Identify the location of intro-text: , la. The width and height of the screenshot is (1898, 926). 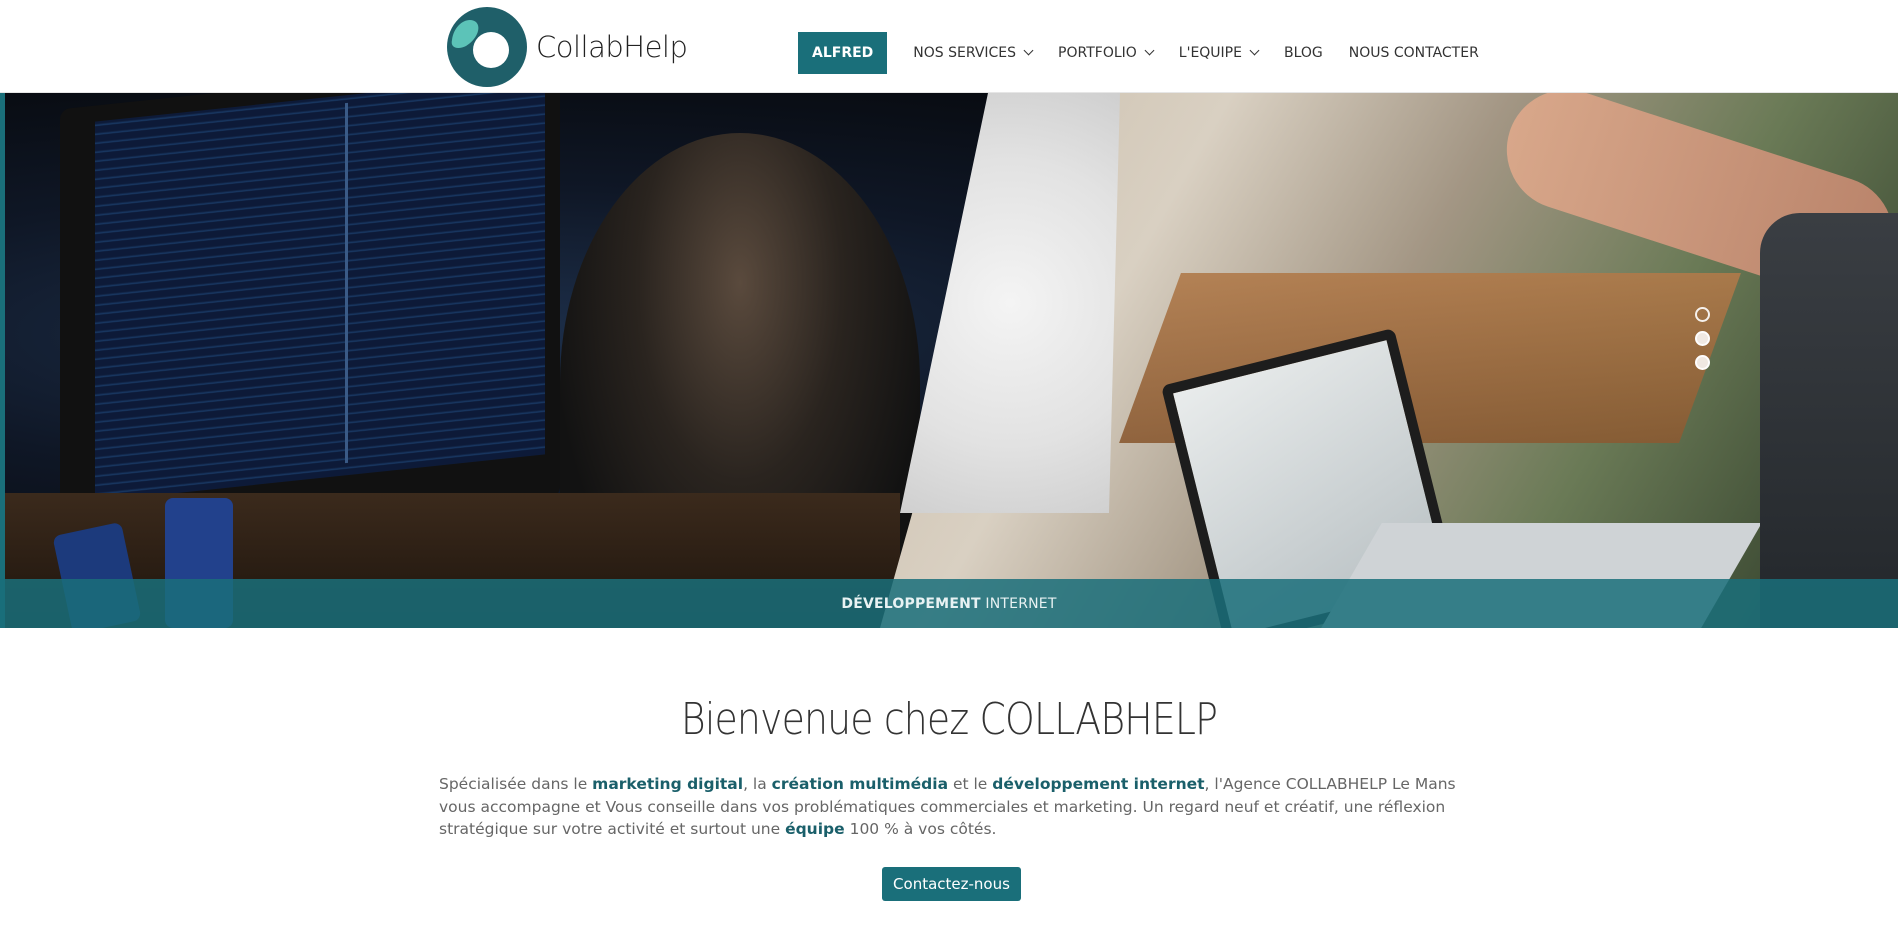
(757, 784).